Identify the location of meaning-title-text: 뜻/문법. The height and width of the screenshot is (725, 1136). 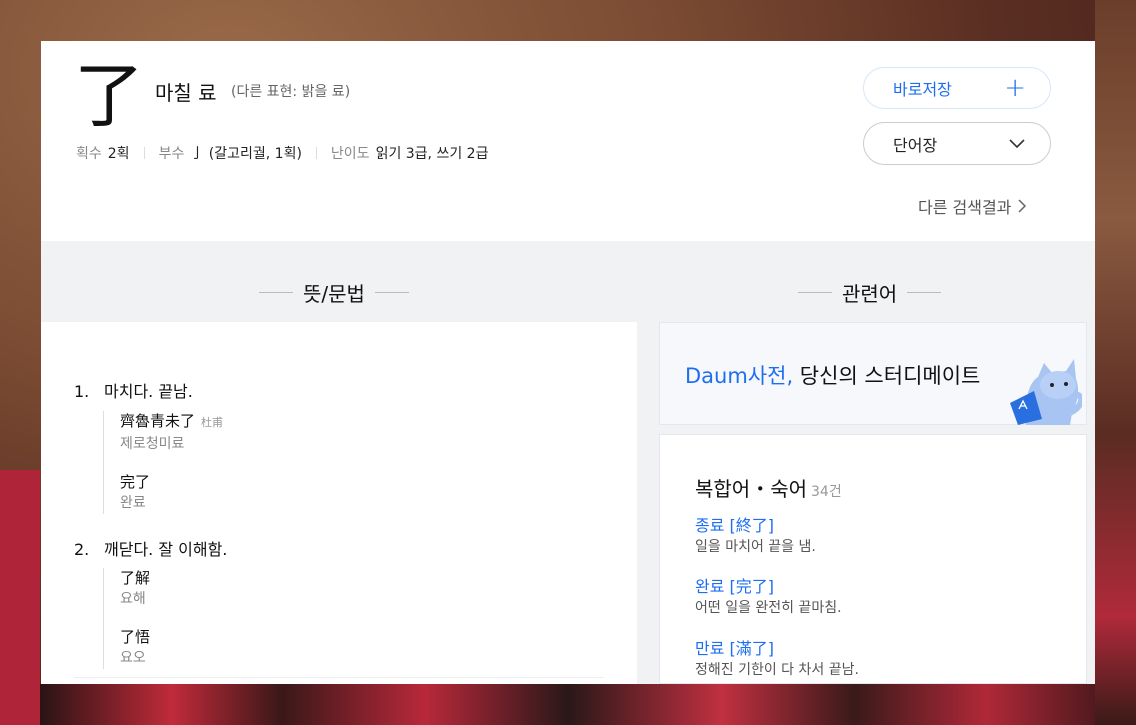
(334, 294).